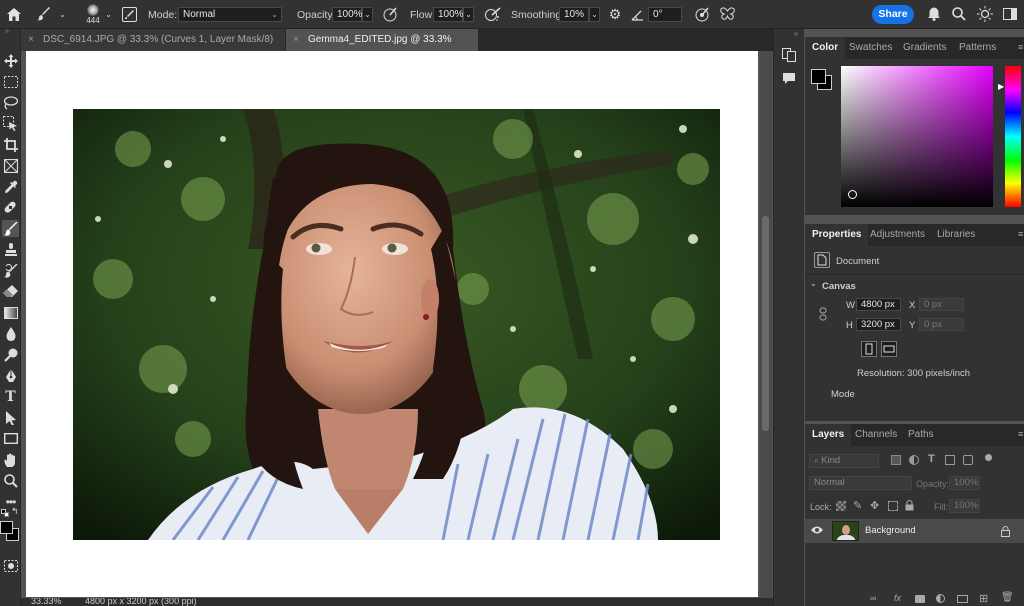 The width and height of the screenshot is (1024, 606). I want to click on adjustment-layer-icon, so click(940, 598).